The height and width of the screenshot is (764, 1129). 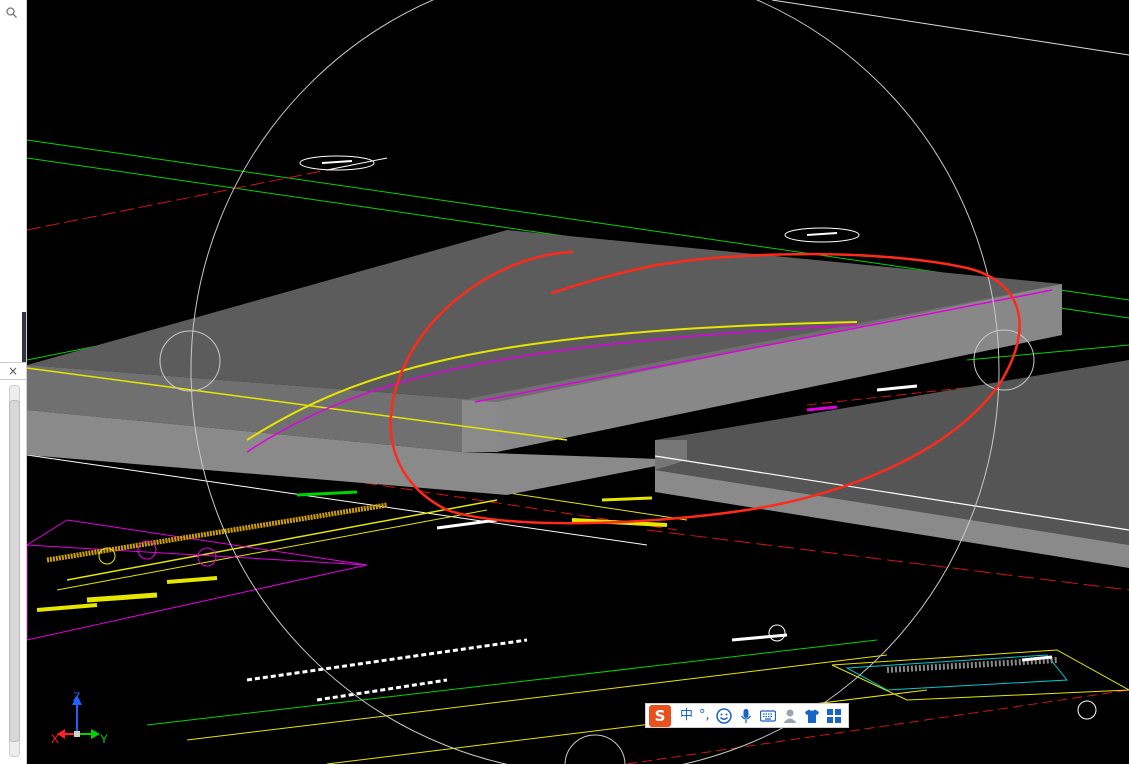 I want to click on ime-toolbar: S 中 °,, so click(x=747, y=715).